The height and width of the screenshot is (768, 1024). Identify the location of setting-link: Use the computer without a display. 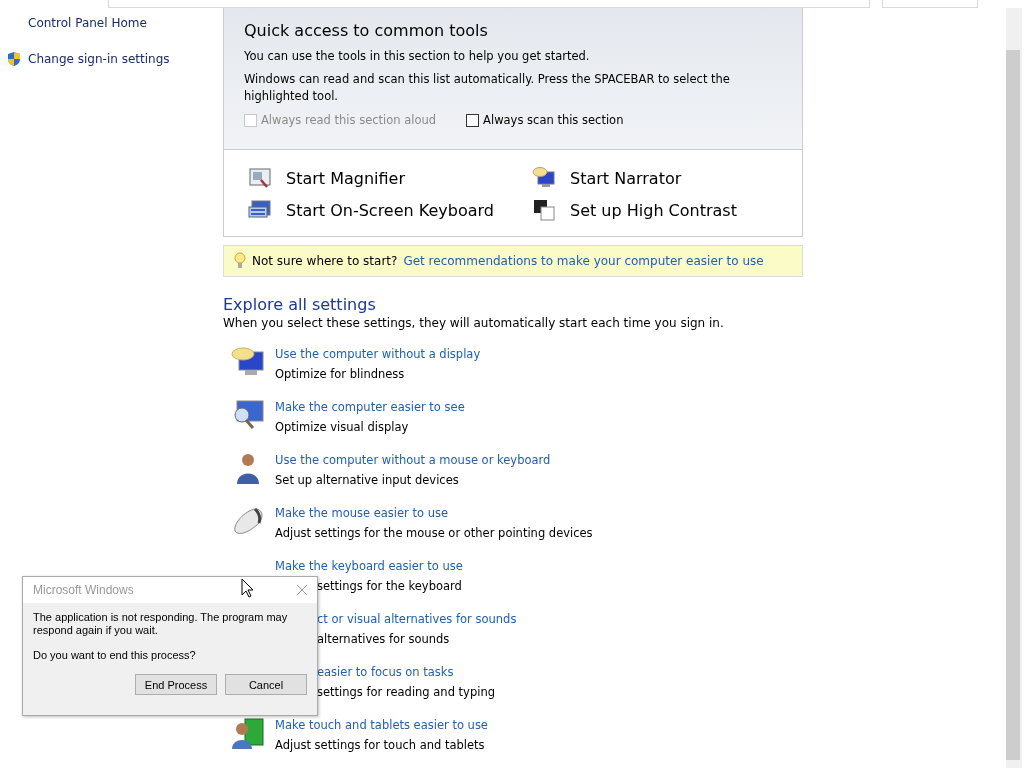
(378, 354).